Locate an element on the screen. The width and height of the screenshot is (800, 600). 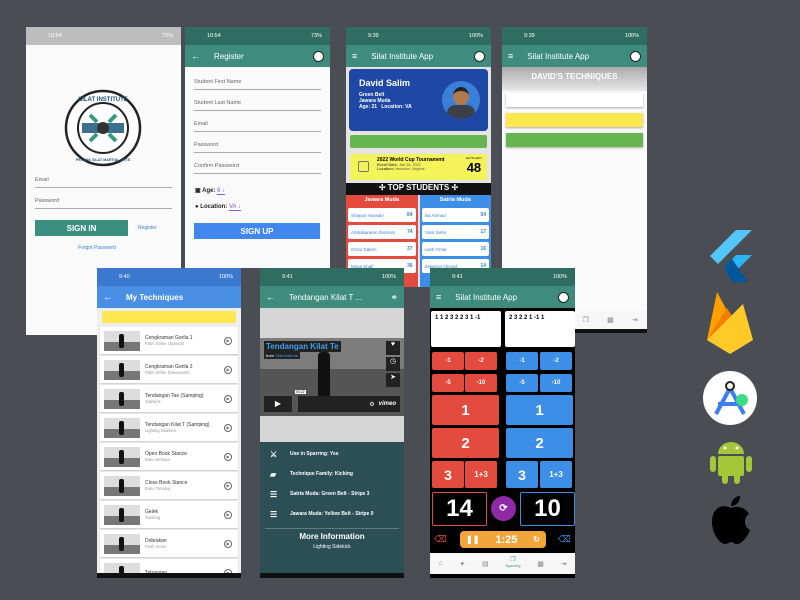
pause-icon: ❚❚ is located at coordinates (472, 539).